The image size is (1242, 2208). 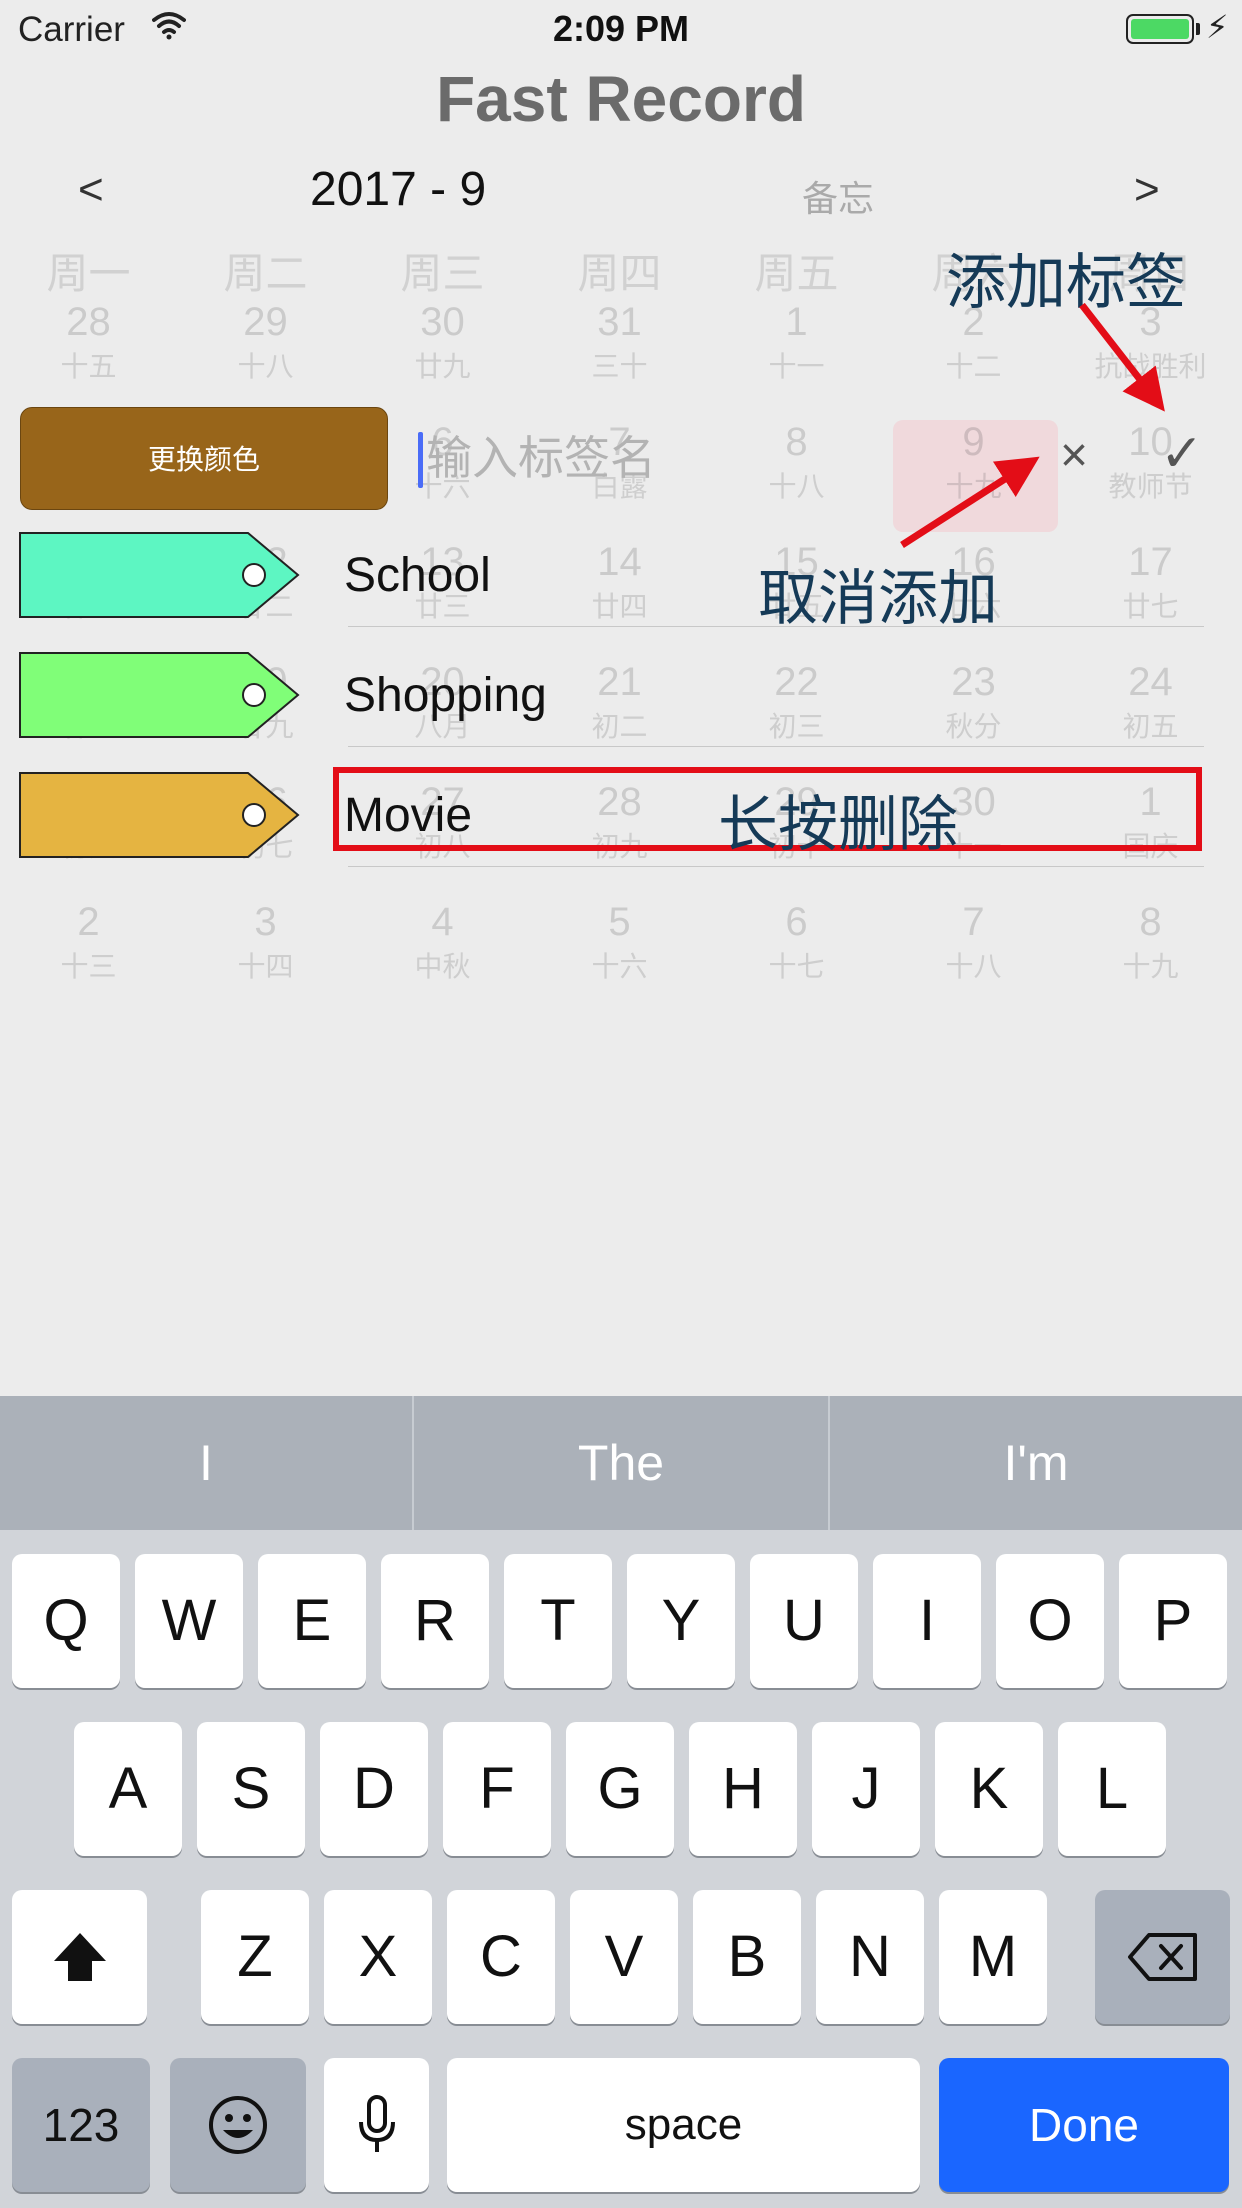 What do you see at coordinates (1036, 1463) in the screenshot?
I see `suggestion-item: I'm` at bounding box center [1036, 1463].